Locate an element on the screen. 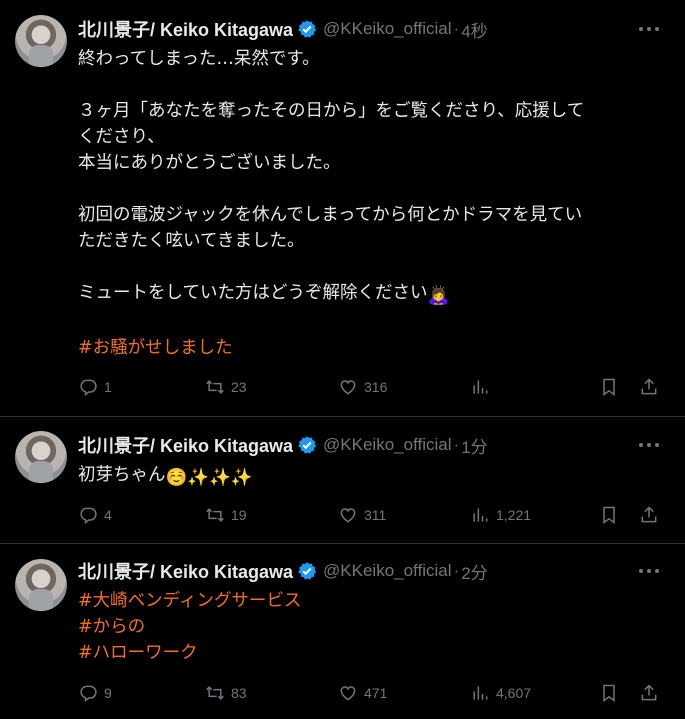  reply-button: 4 is located at coordinates (95, 515).